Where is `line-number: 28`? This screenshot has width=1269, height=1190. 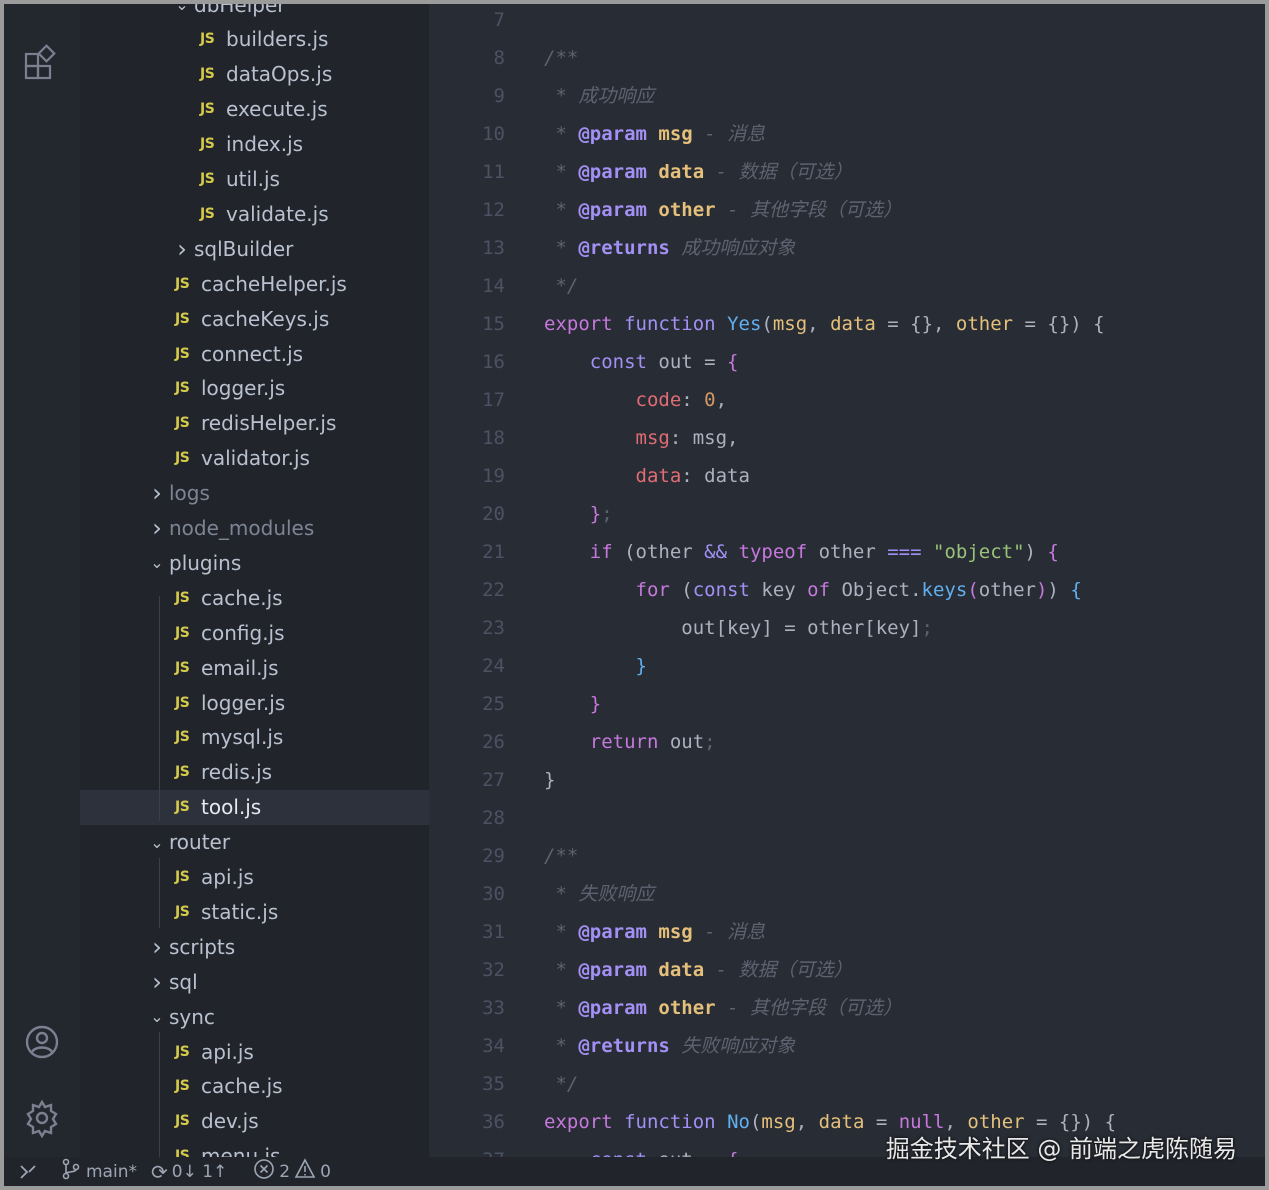 line-number: 28 is located at coordinates (493, 818).